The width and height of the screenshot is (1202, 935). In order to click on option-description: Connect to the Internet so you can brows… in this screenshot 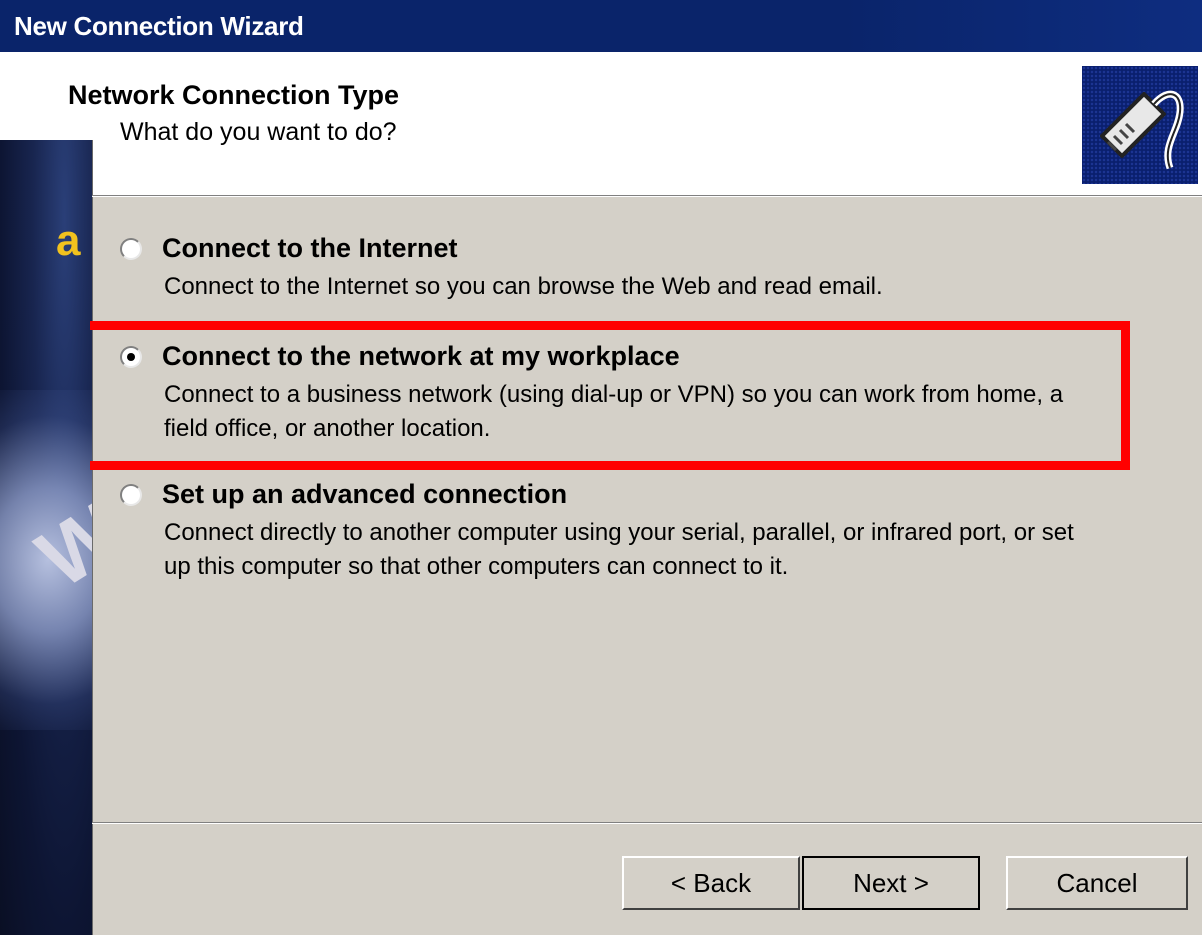, I will do `click(523, 286)`.